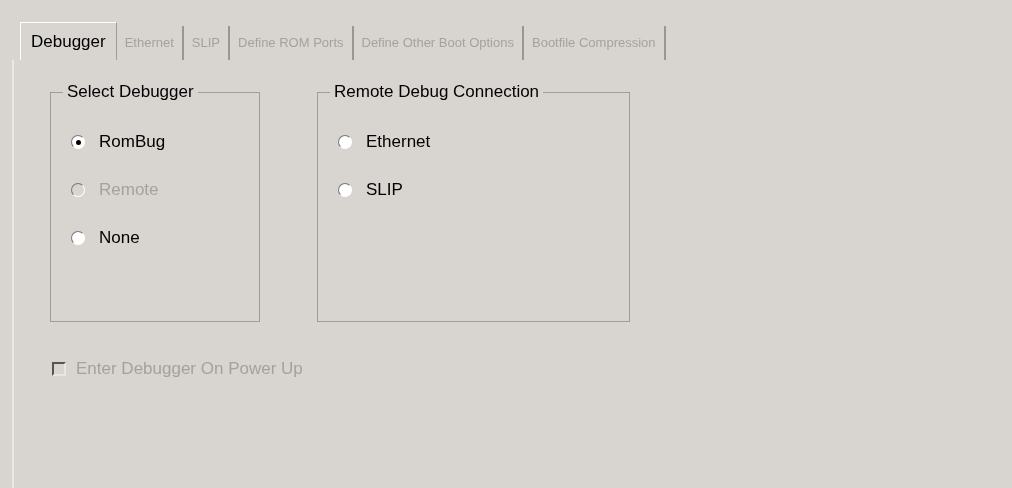 The width and height of the screenshot is (1012, 488). I want to click on radio-label: SLIP, so click(384, 190).